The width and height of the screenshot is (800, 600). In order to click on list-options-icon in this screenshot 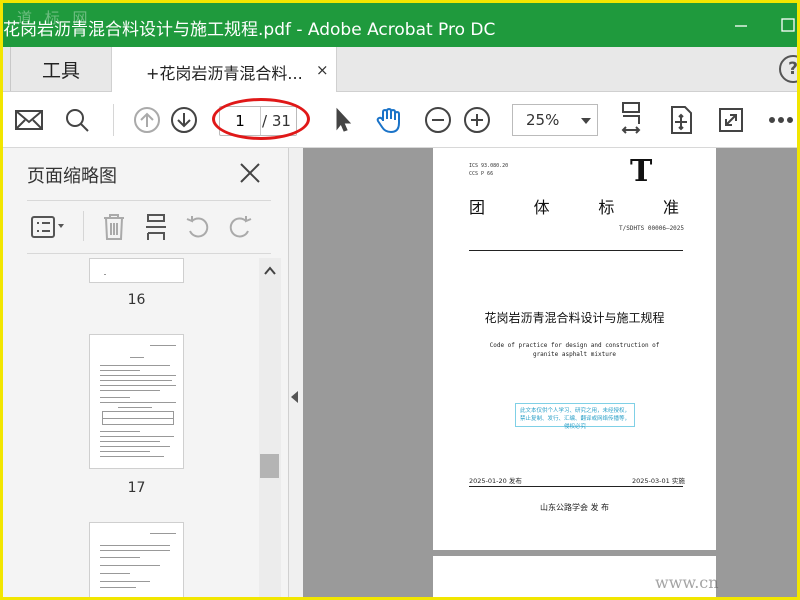, I will do `click(47, 227)`.